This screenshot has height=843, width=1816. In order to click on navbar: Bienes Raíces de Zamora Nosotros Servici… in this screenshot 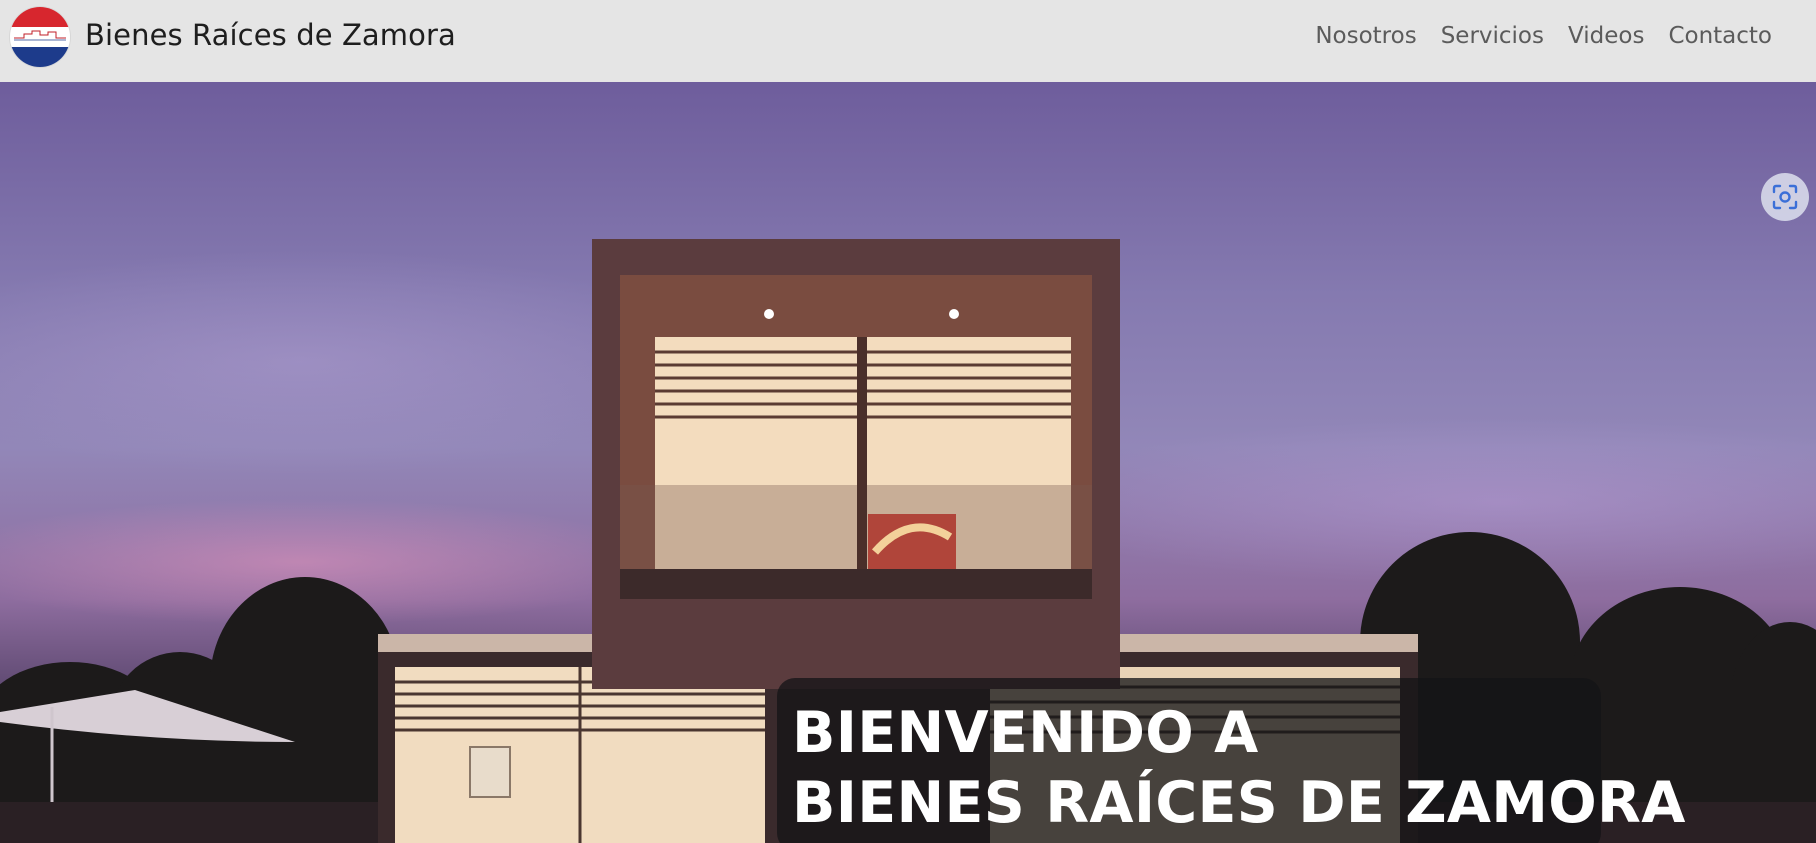, I will do `click(908, 41)`.